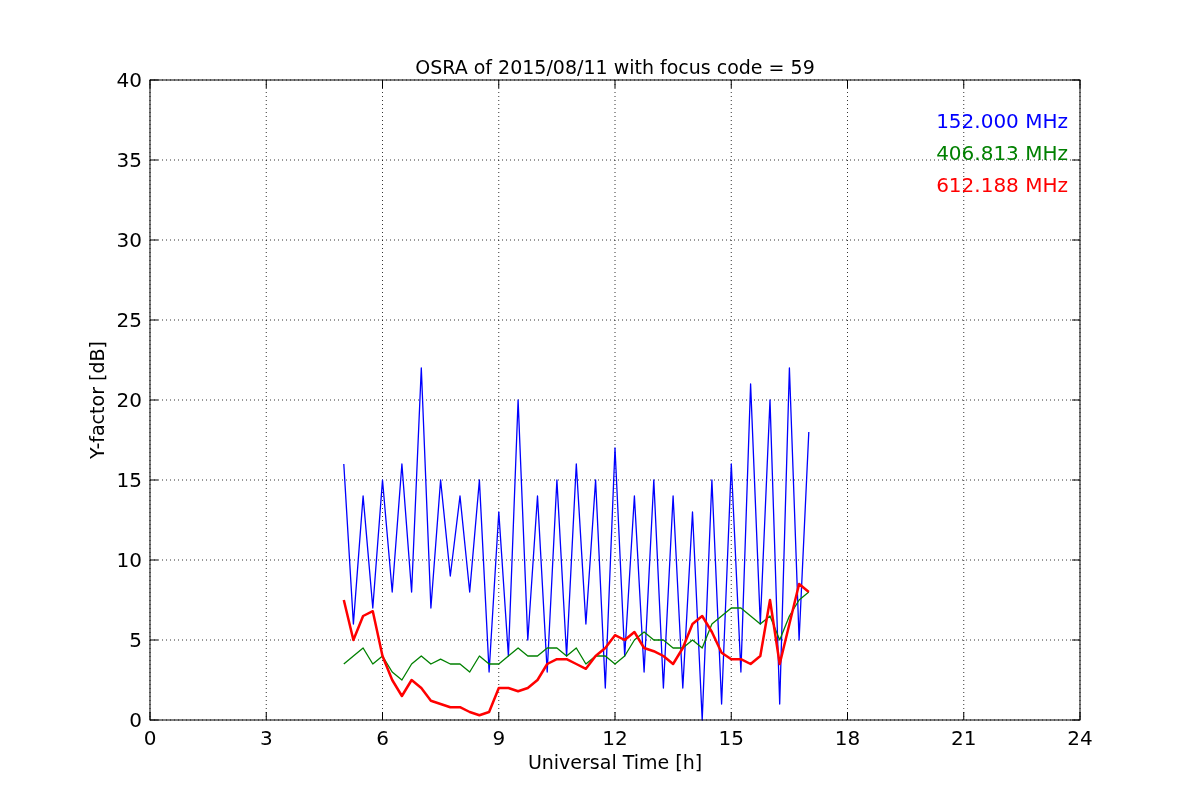 Image resolution: width=1200 pixels, height=800 pixels. I want to click on tick-label: 12, so click(615, 738).